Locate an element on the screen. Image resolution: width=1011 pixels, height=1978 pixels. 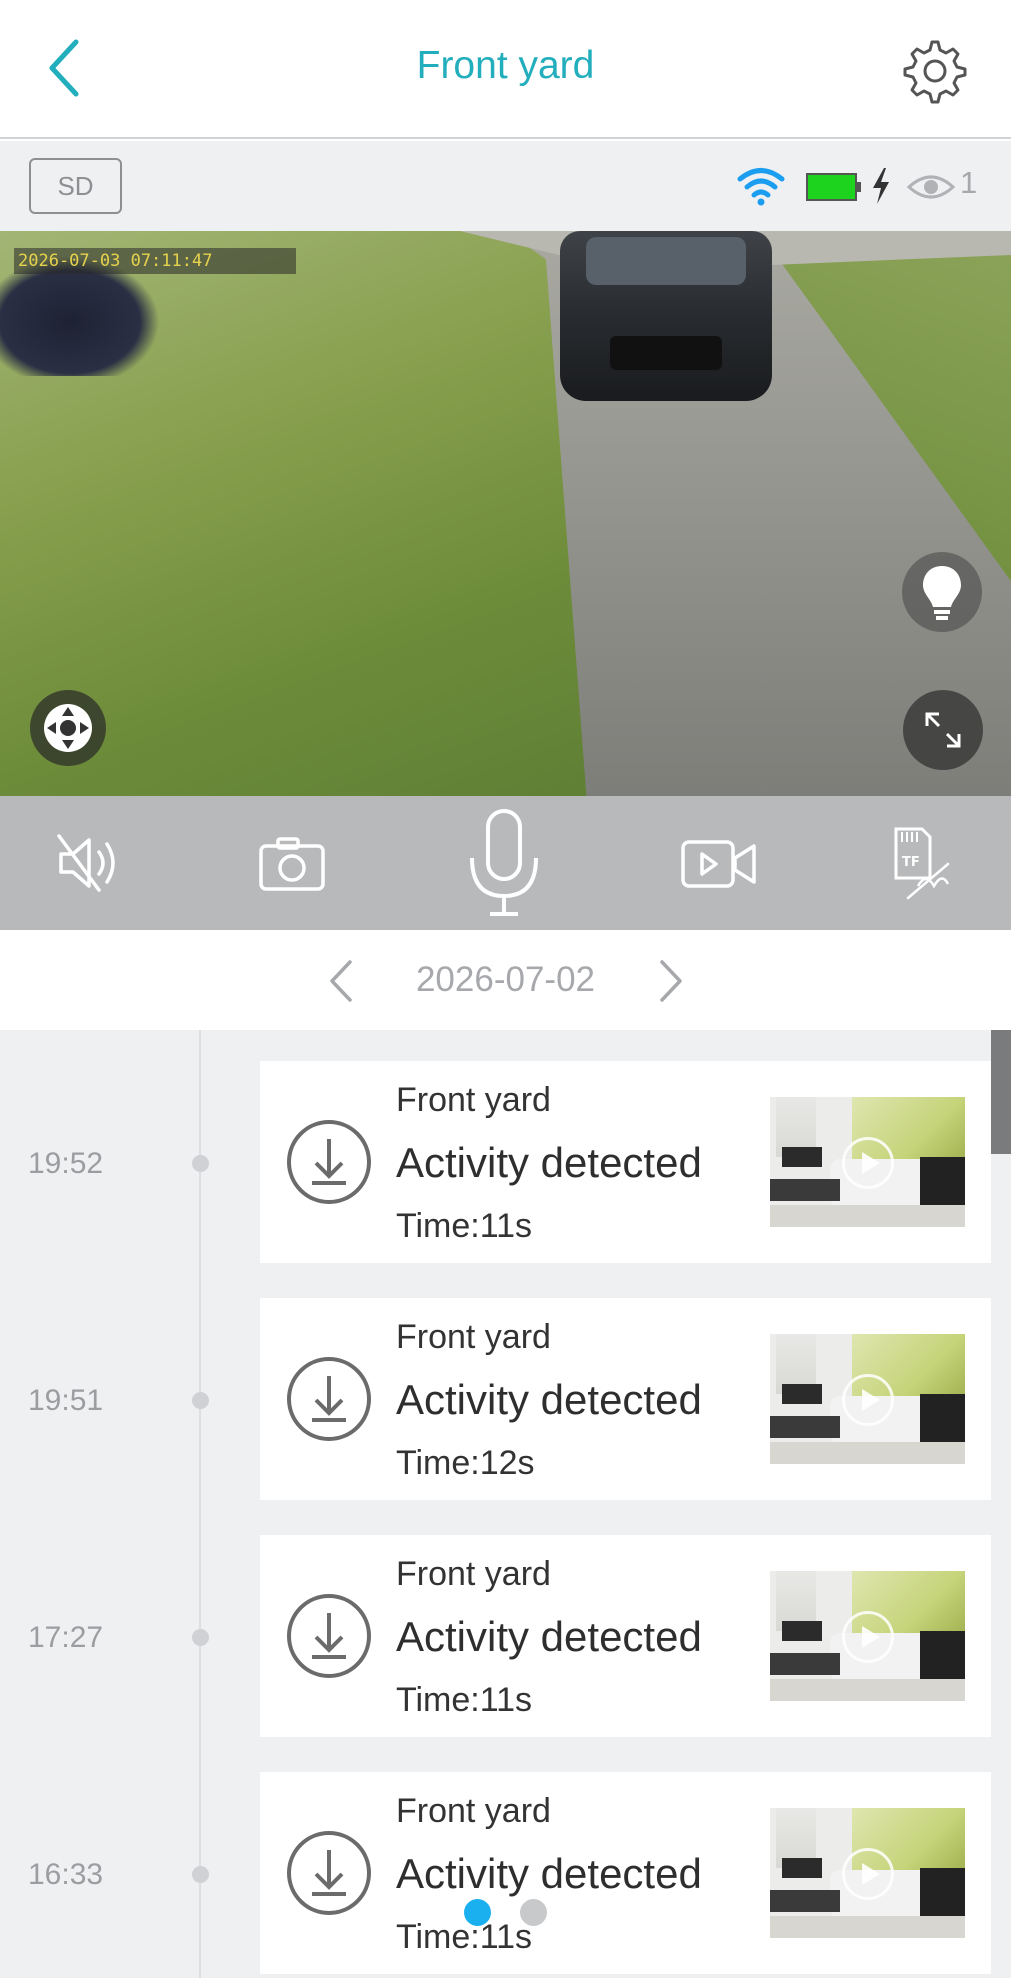
wifi-icon is located at coordinates (761, 187).